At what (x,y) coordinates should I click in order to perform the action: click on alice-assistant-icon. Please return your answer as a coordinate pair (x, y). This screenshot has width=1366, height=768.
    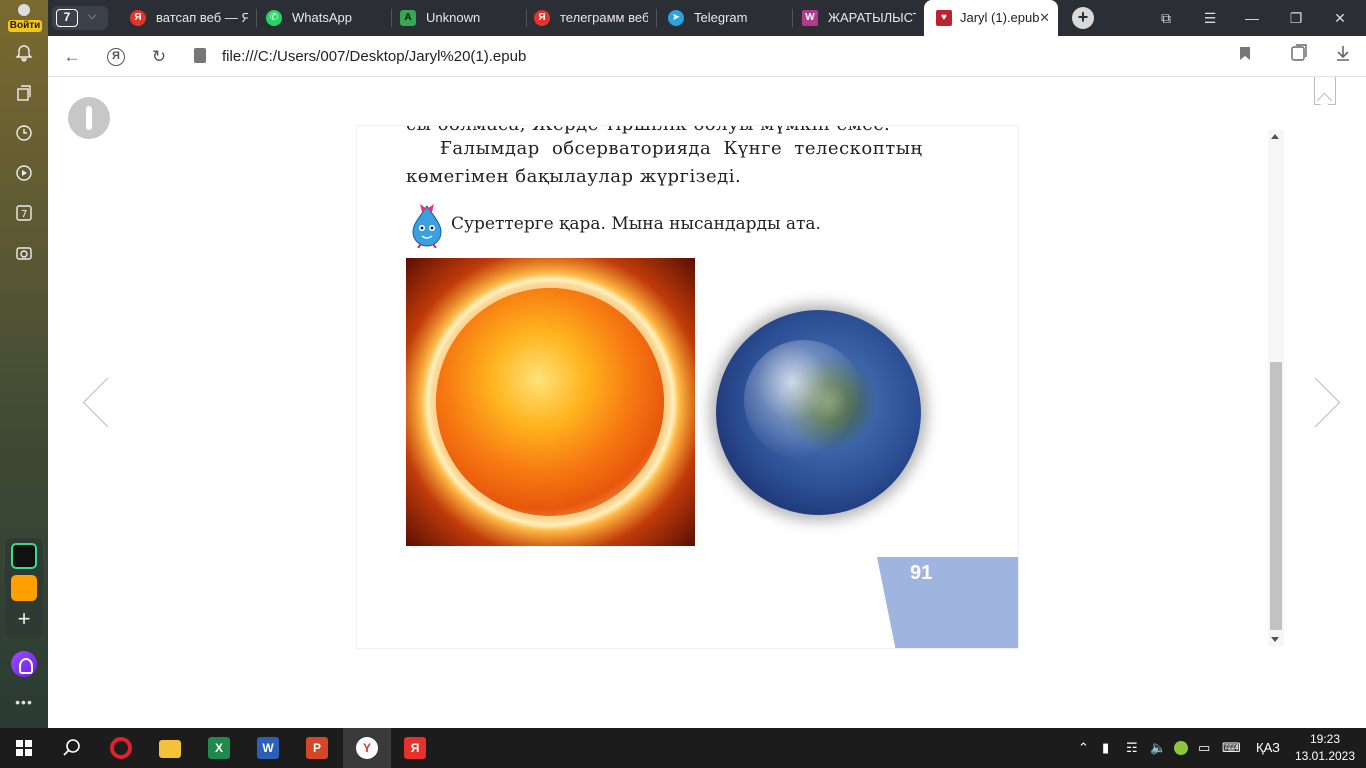
    Looking at the image, I should click on (24, 664).